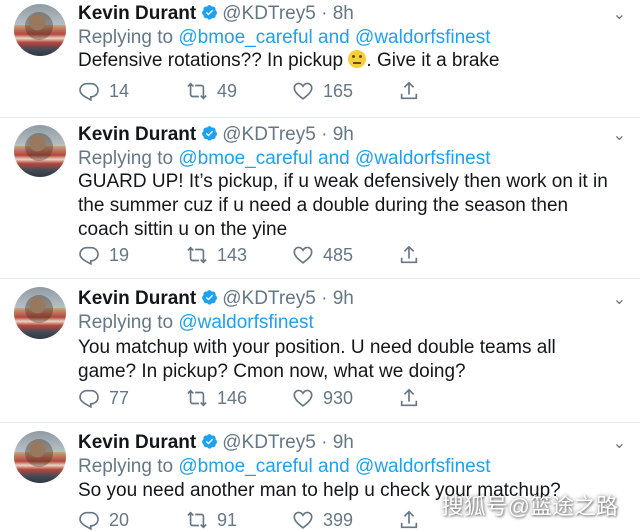 This screenshot has width=640, height=531. I want to click on reply-count: 14, so click(119, 90).